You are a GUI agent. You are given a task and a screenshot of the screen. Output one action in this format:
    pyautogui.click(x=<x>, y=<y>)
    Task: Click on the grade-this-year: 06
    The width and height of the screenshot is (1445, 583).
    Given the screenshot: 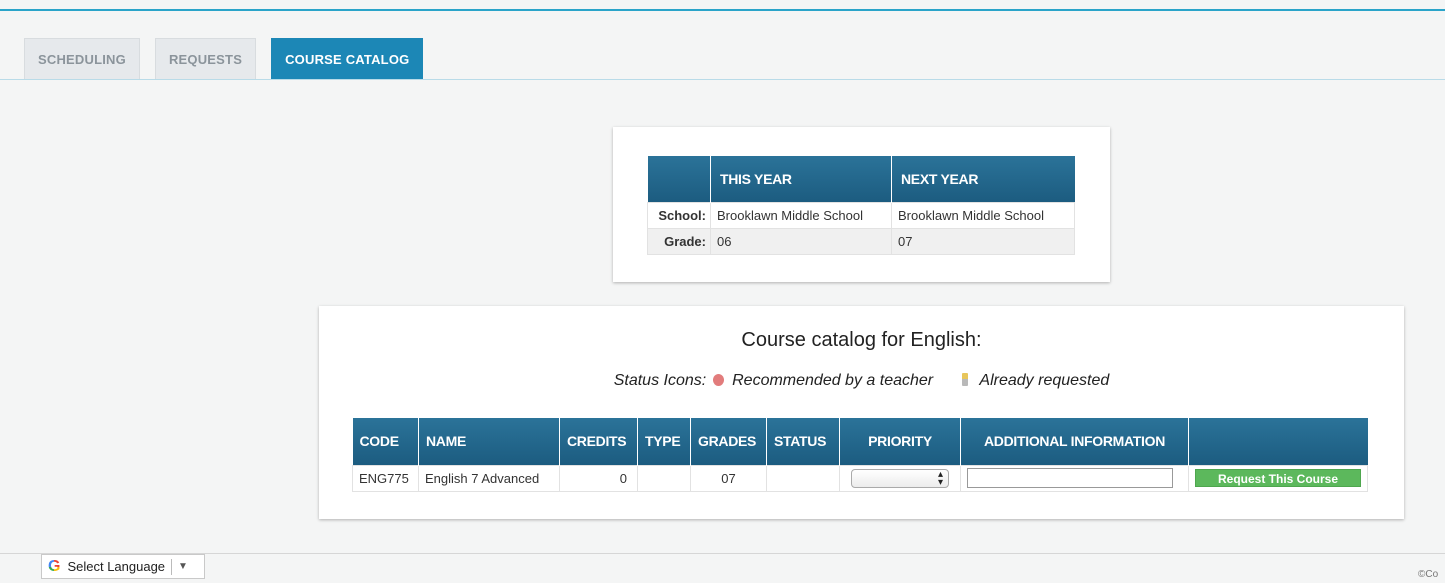 What is the action you would take?
    pyautogui.click(x=801, y=241)
    